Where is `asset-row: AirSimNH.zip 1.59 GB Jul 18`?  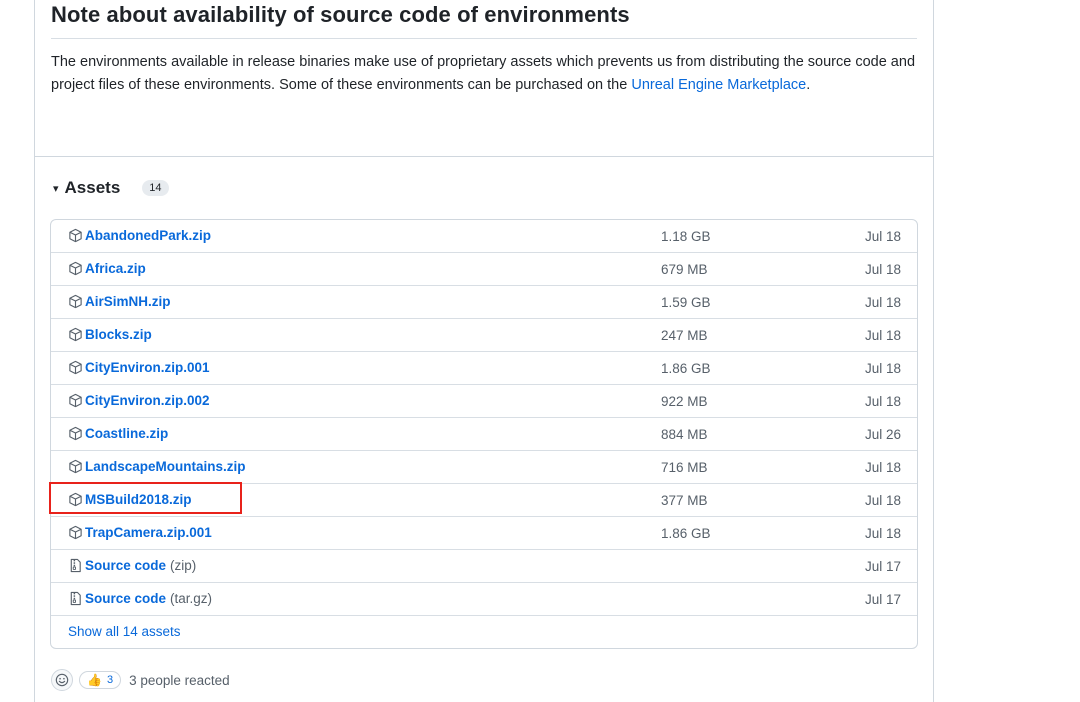 asset-row: AirSimNH.zip 1.59 GB Jul 18 is located at coordinates (484, 302).